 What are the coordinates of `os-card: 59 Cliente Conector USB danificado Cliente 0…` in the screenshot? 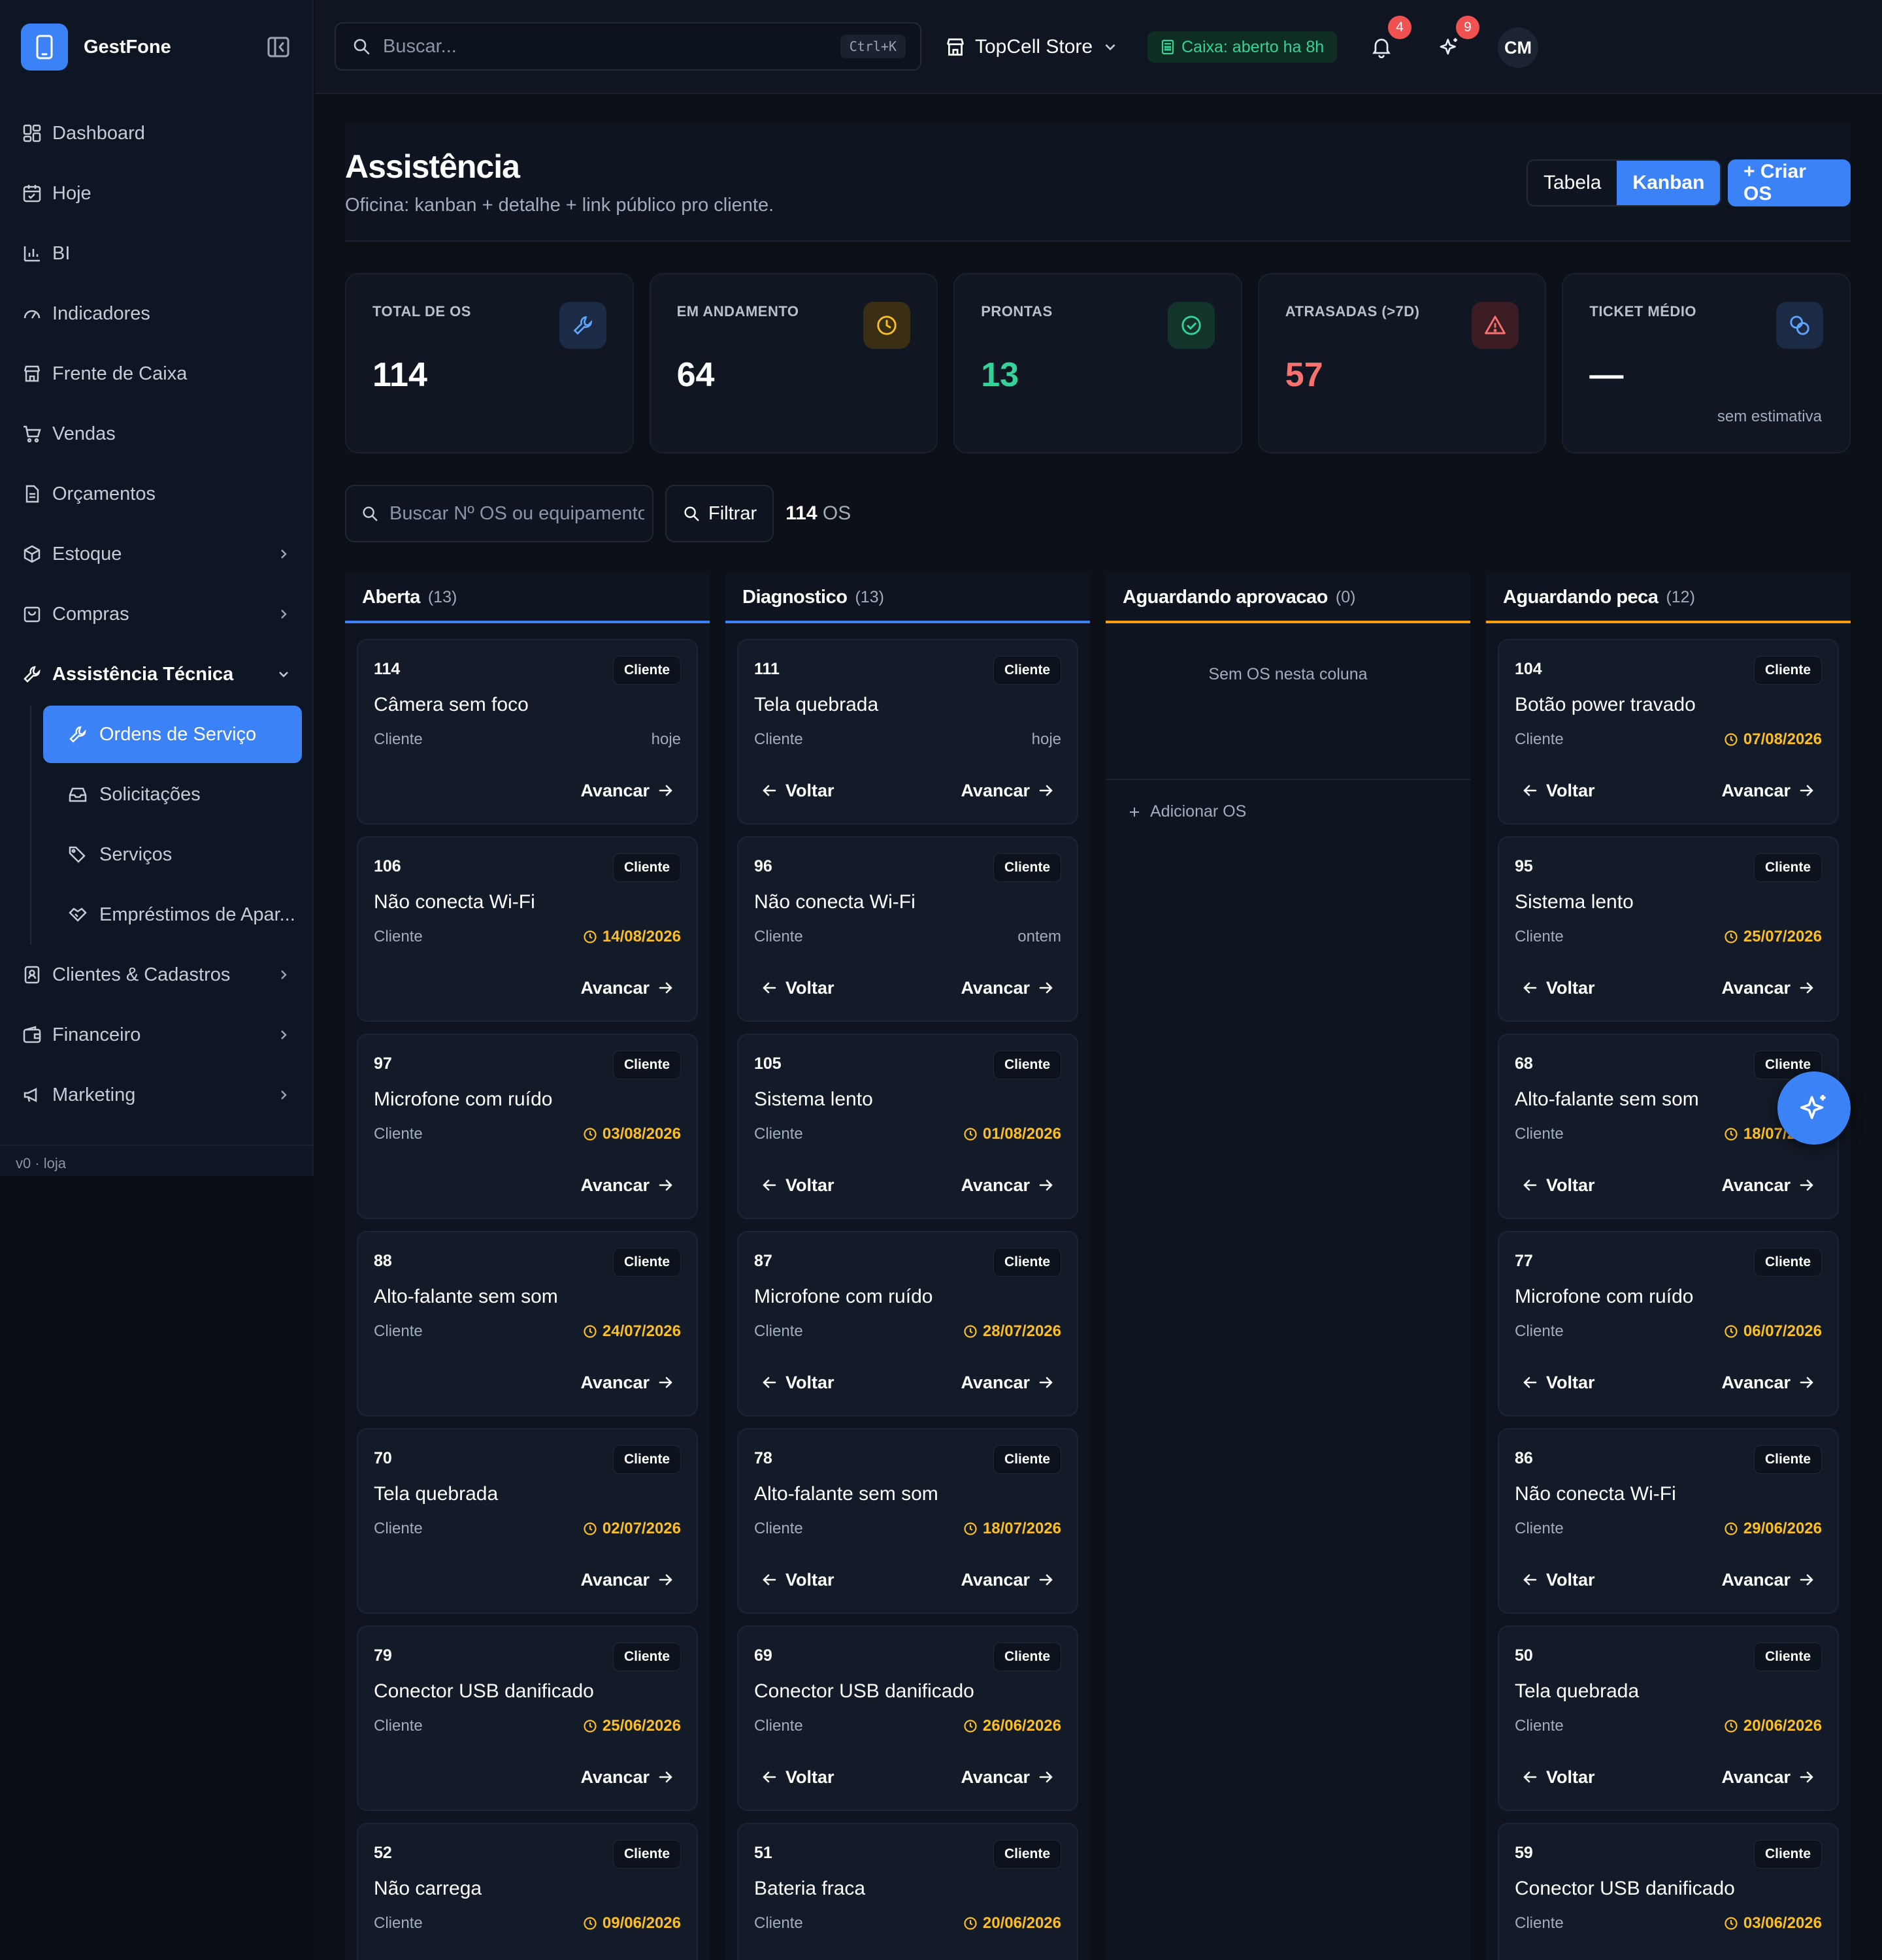 It's located at (1669, 1891).